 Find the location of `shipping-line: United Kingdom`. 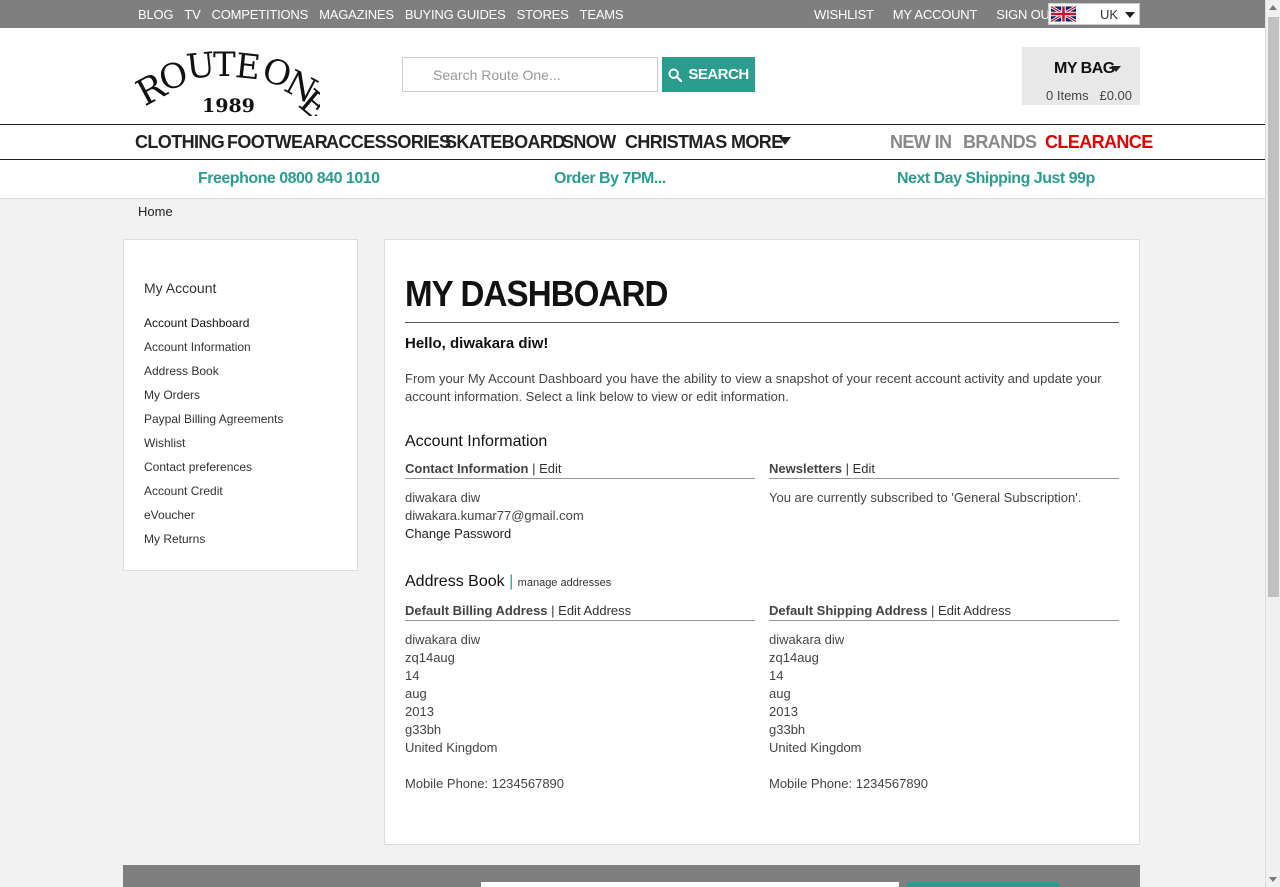

shipping-line: United Kingdom is located at coordinates (815, 747).